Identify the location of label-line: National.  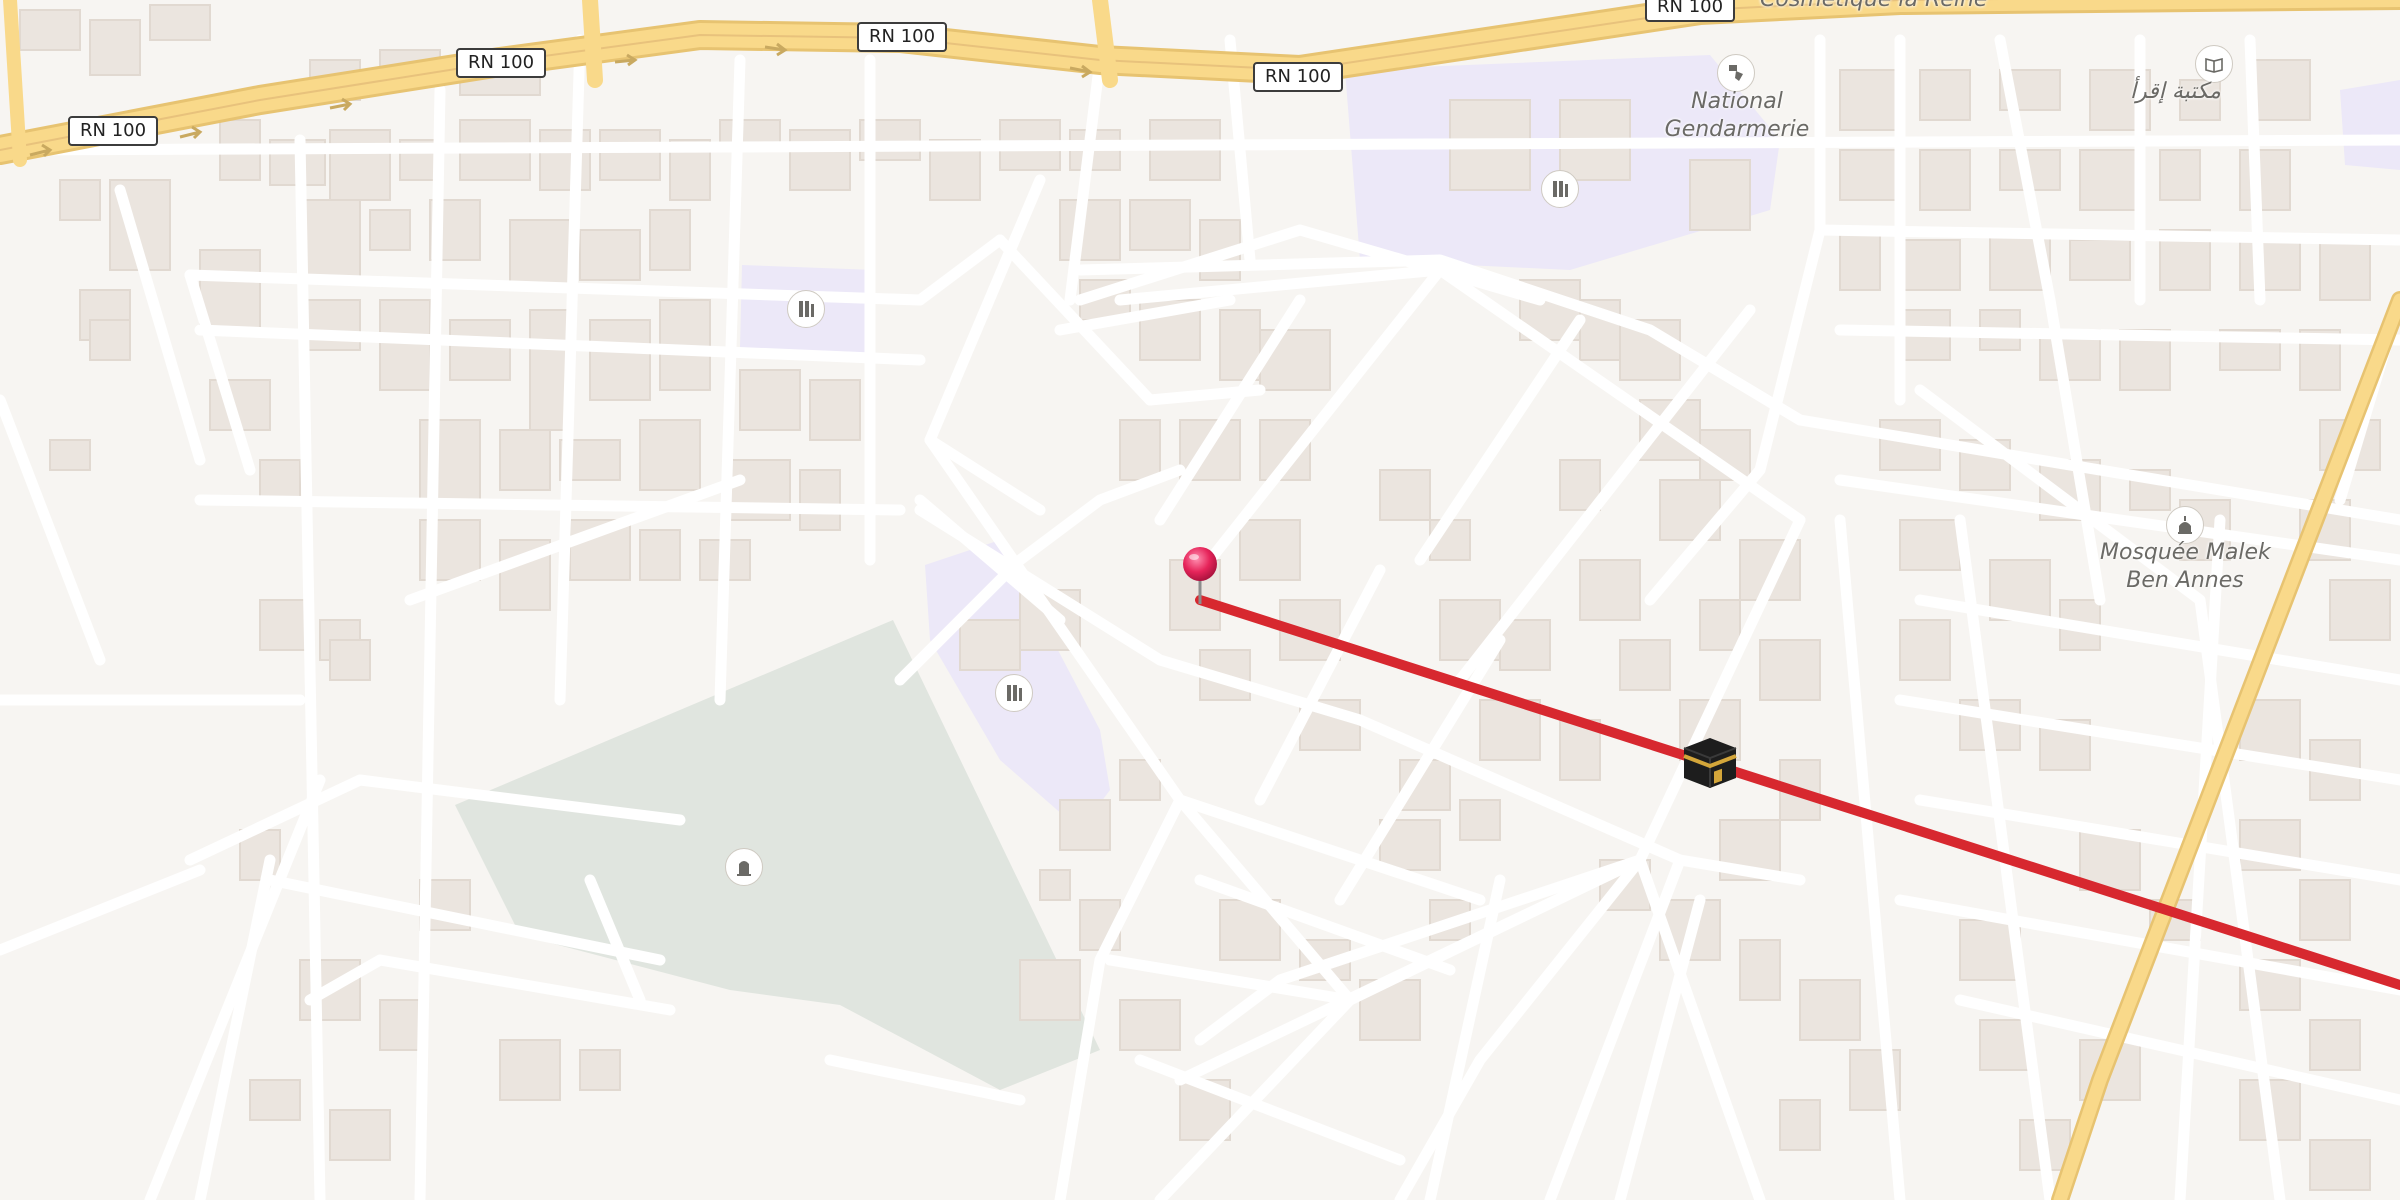
(1737, 101).